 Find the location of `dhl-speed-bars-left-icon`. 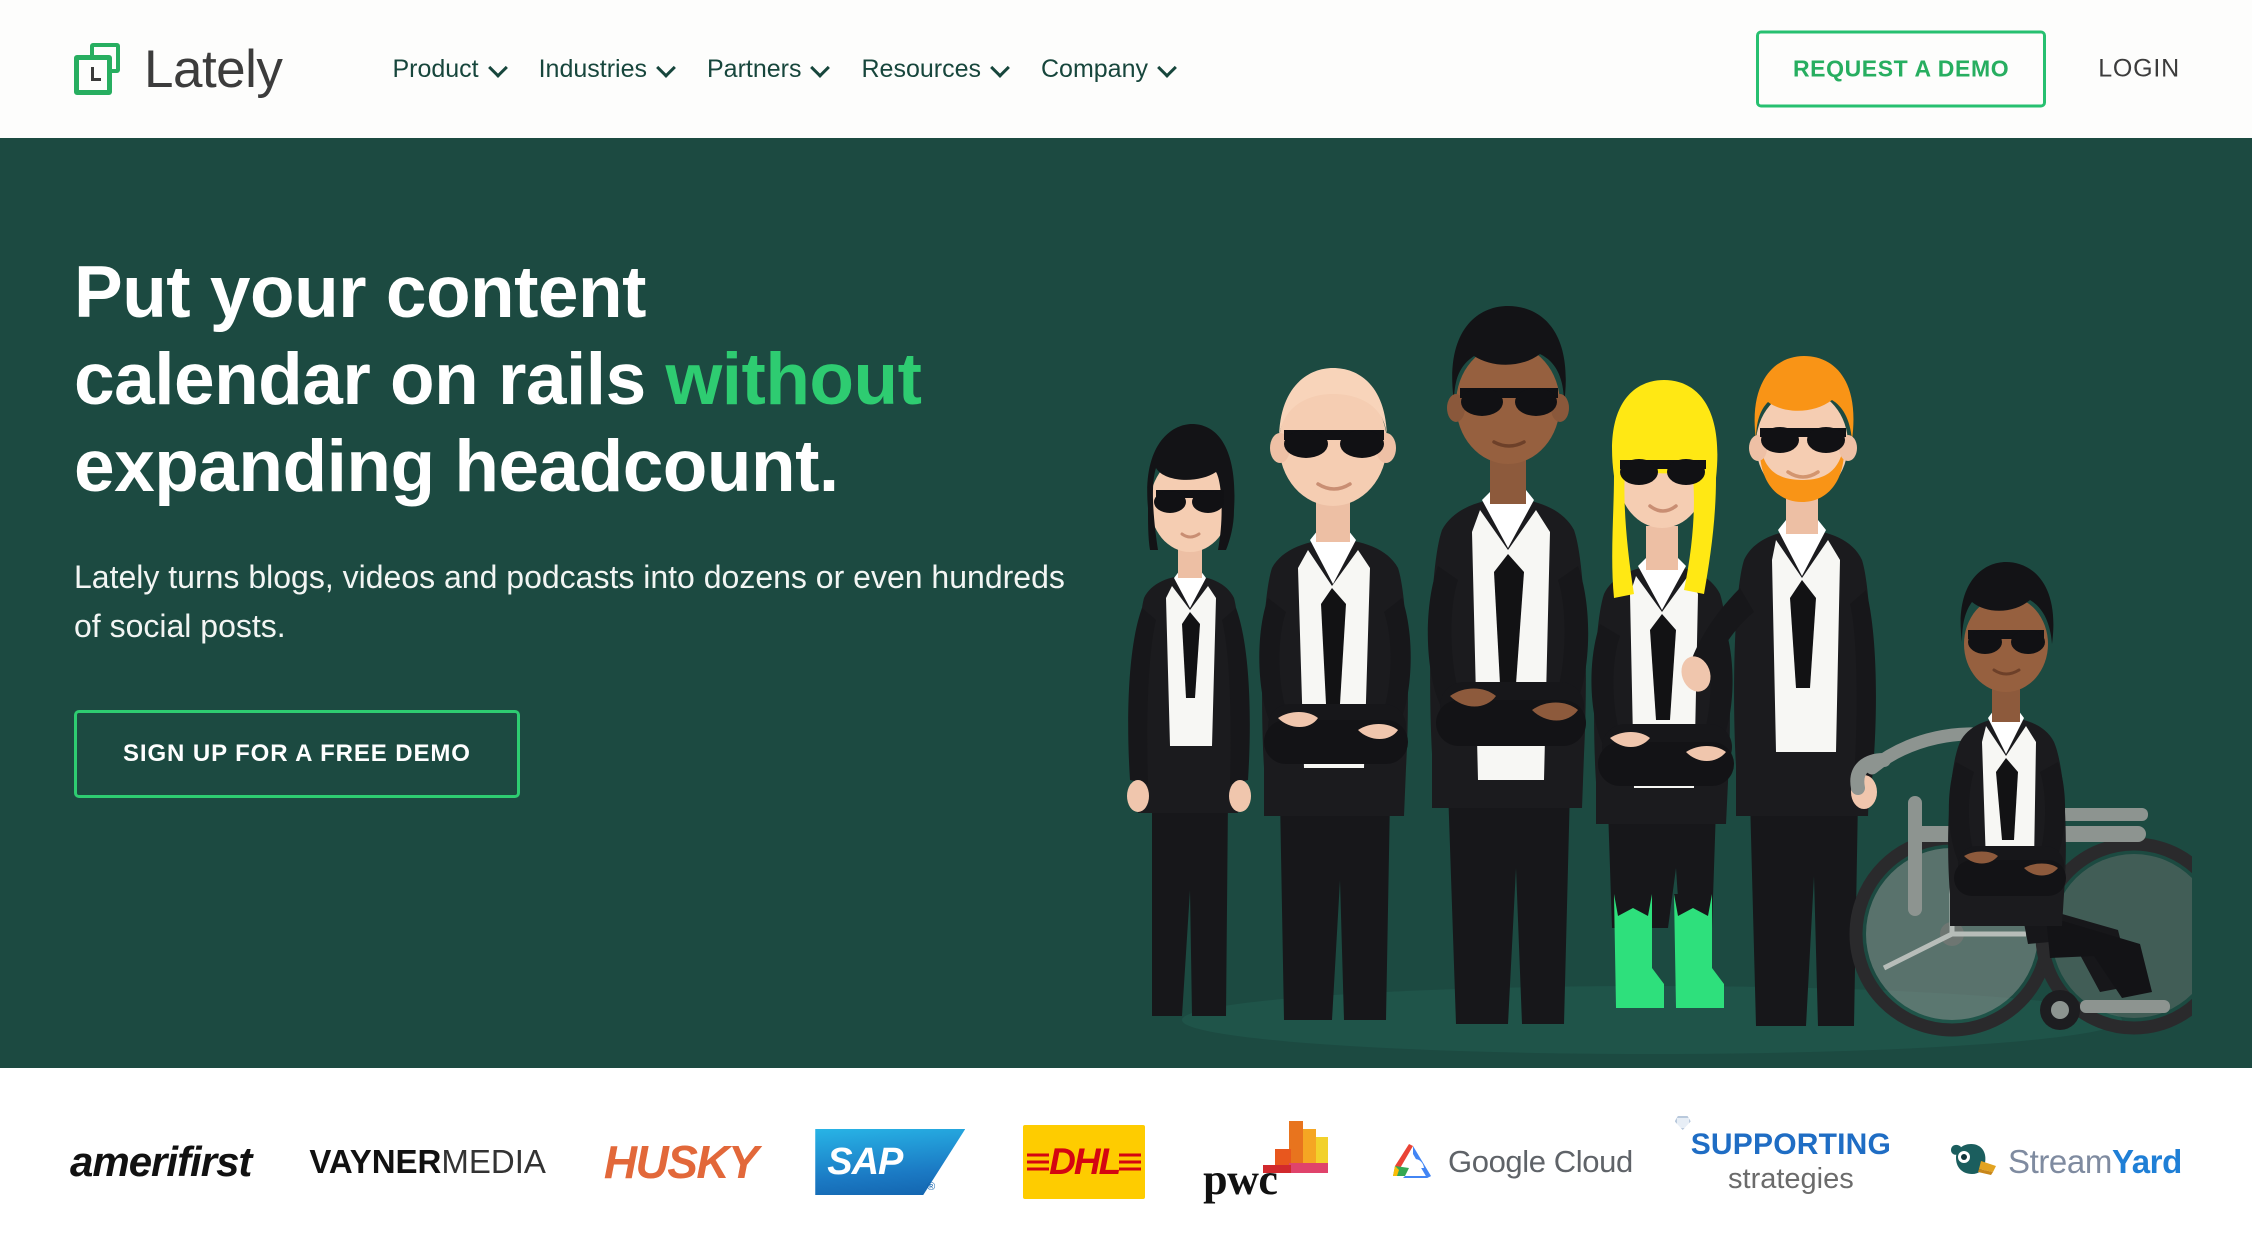

dhl-speed-bars-left-icon is located at coordinates (1038, 1162).